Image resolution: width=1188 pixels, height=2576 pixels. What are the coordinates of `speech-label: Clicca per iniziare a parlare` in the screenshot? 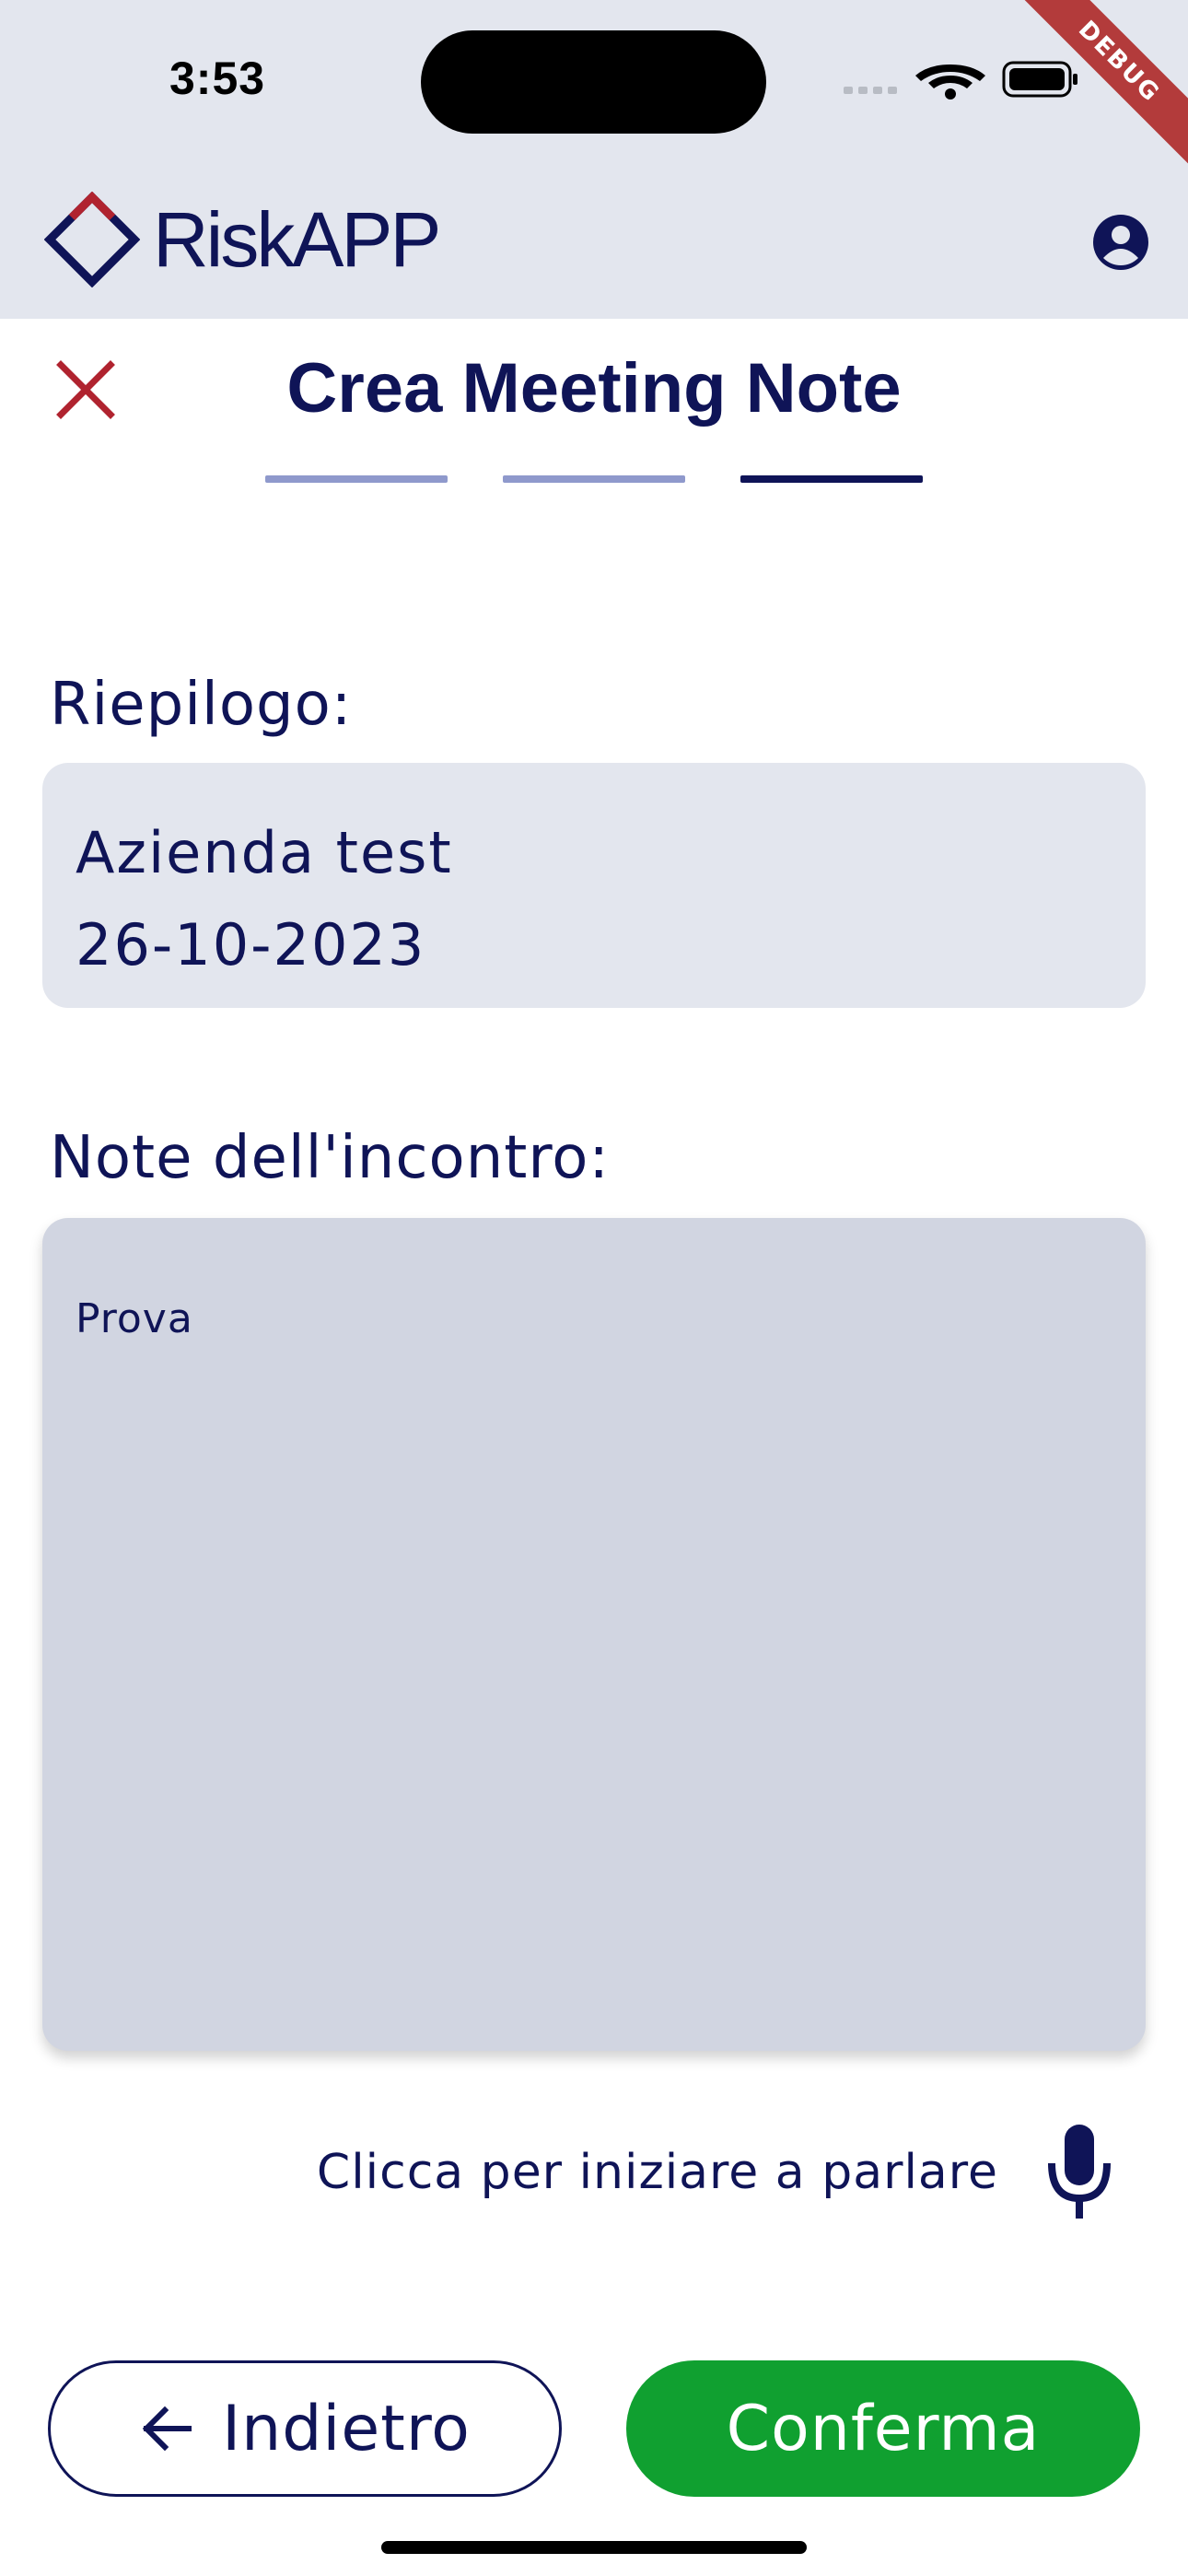 It's located at (657, 2172).